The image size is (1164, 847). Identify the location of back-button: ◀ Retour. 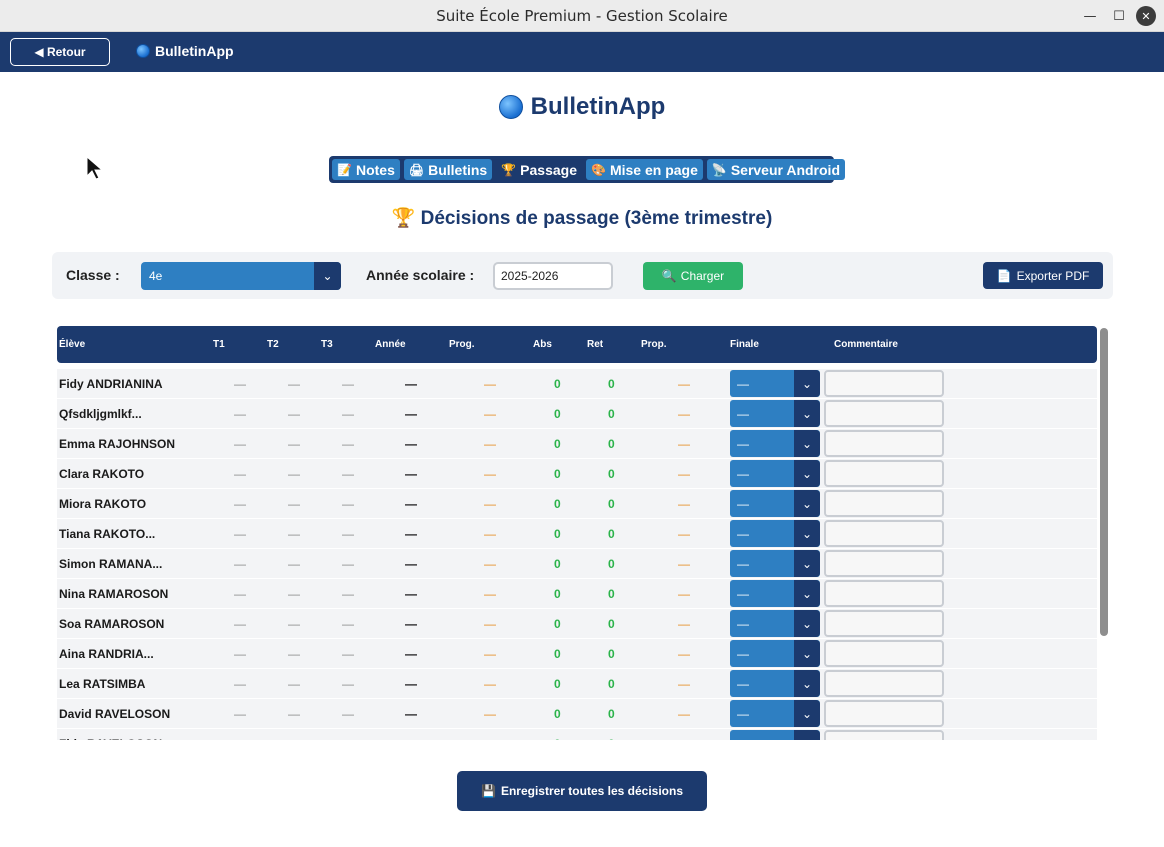
(60, 52).